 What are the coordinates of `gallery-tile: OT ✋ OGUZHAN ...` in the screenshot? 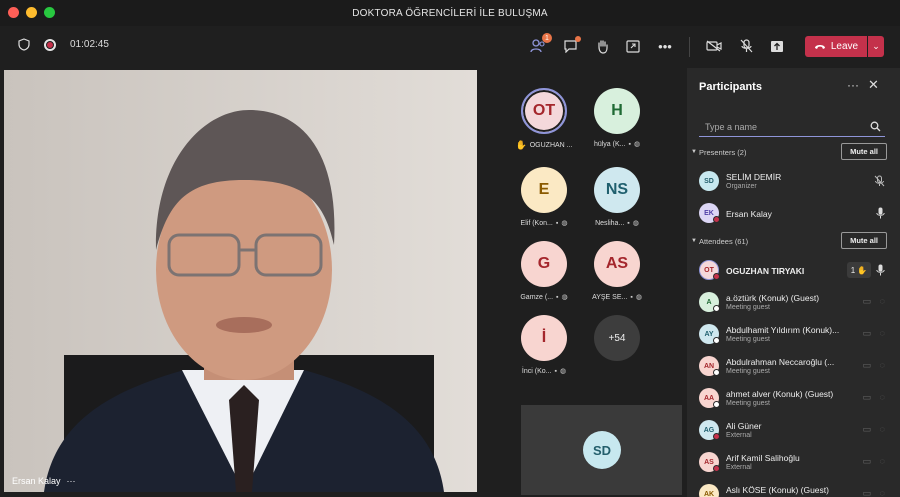 It's located at (544, 119).